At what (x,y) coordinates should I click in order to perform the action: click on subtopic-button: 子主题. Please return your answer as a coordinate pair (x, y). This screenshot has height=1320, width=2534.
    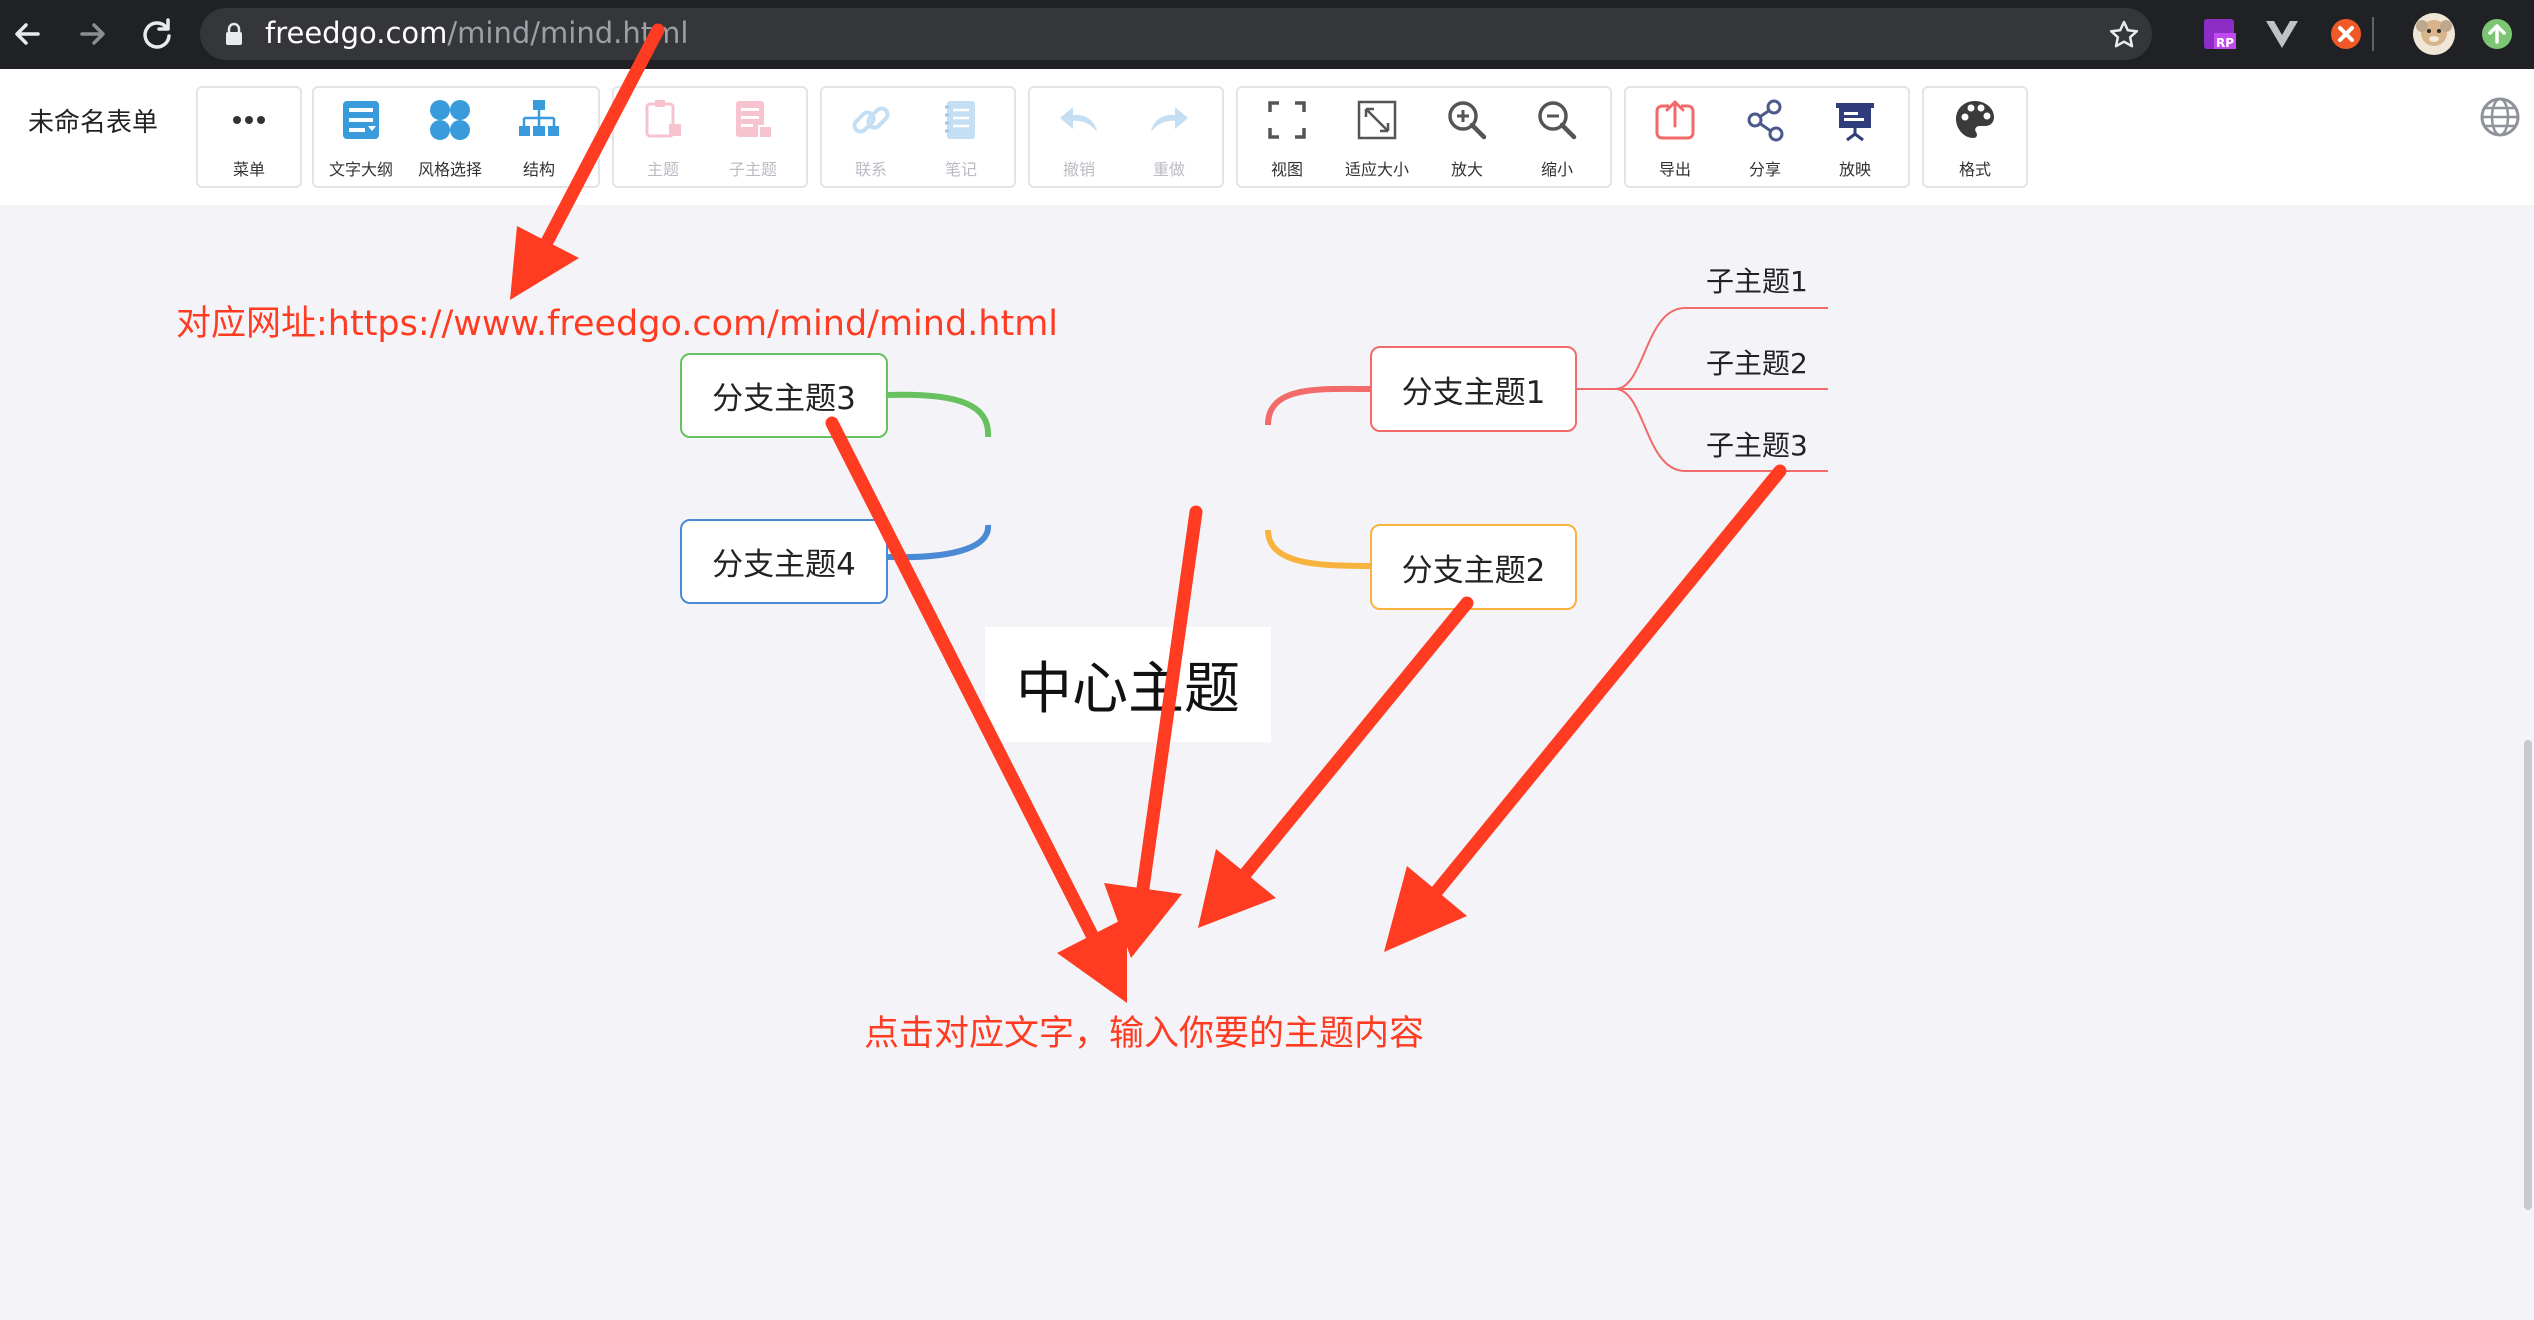
    Looking at the image, I should click on (753, 137).